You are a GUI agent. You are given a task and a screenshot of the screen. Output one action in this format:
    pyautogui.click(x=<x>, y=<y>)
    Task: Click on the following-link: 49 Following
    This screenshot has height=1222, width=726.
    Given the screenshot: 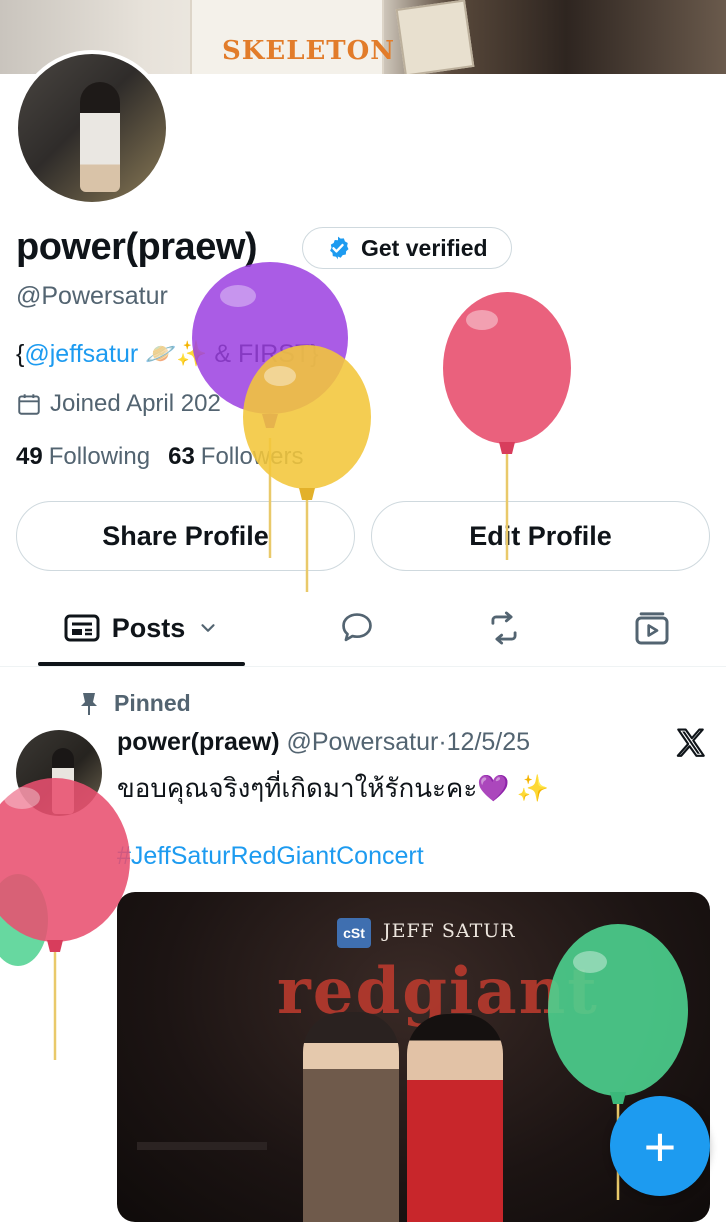 What is the action you would take?
    pyautogui.click(x=83, y=457)
    